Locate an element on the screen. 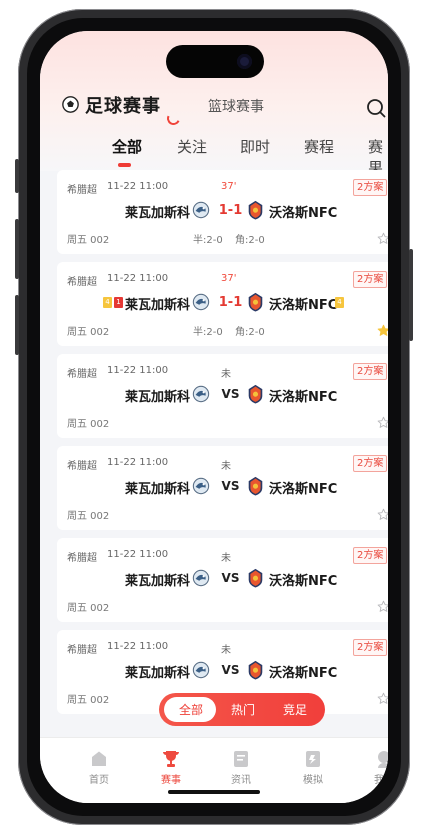 Image resolution: width=426 pixels, height=840 pixels. nav-matches: 赛事 is located at coordinates (171, 767).